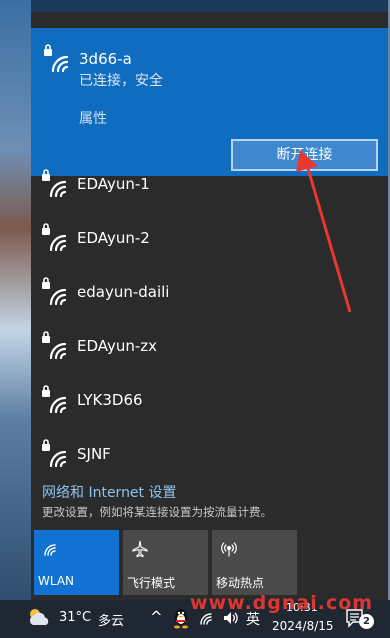 This screenshot has width=390, height=638. Describe the element at coordinates (240, 583) in the screenshot. I see `tile-label: 移动热点` at that location.